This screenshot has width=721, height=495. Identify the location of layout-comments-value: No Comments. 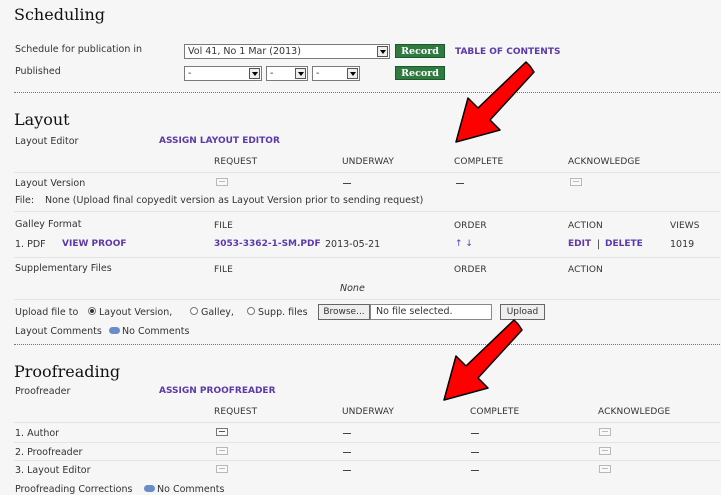
(155, 331).